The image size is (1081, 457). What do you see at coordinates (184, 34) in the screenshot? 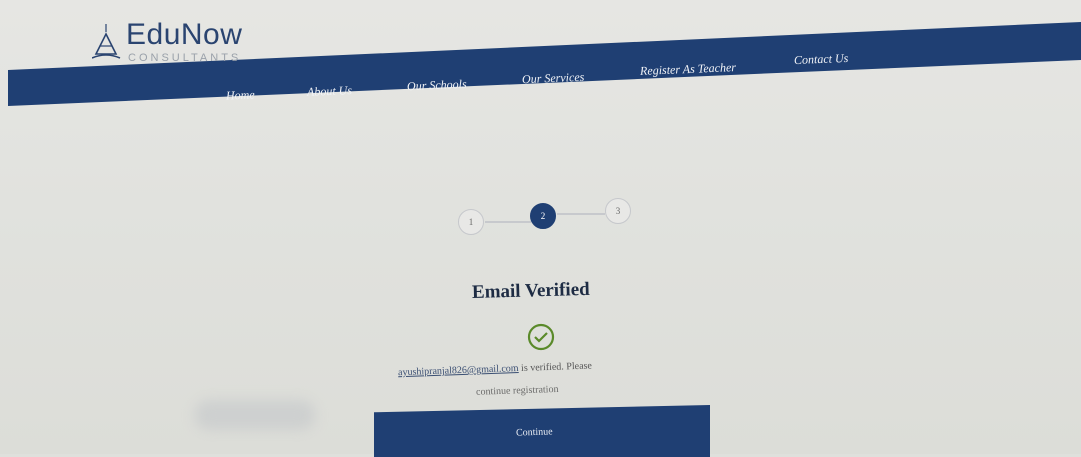
I see `brand-name: EduNow` at bounding box center [184, 34].